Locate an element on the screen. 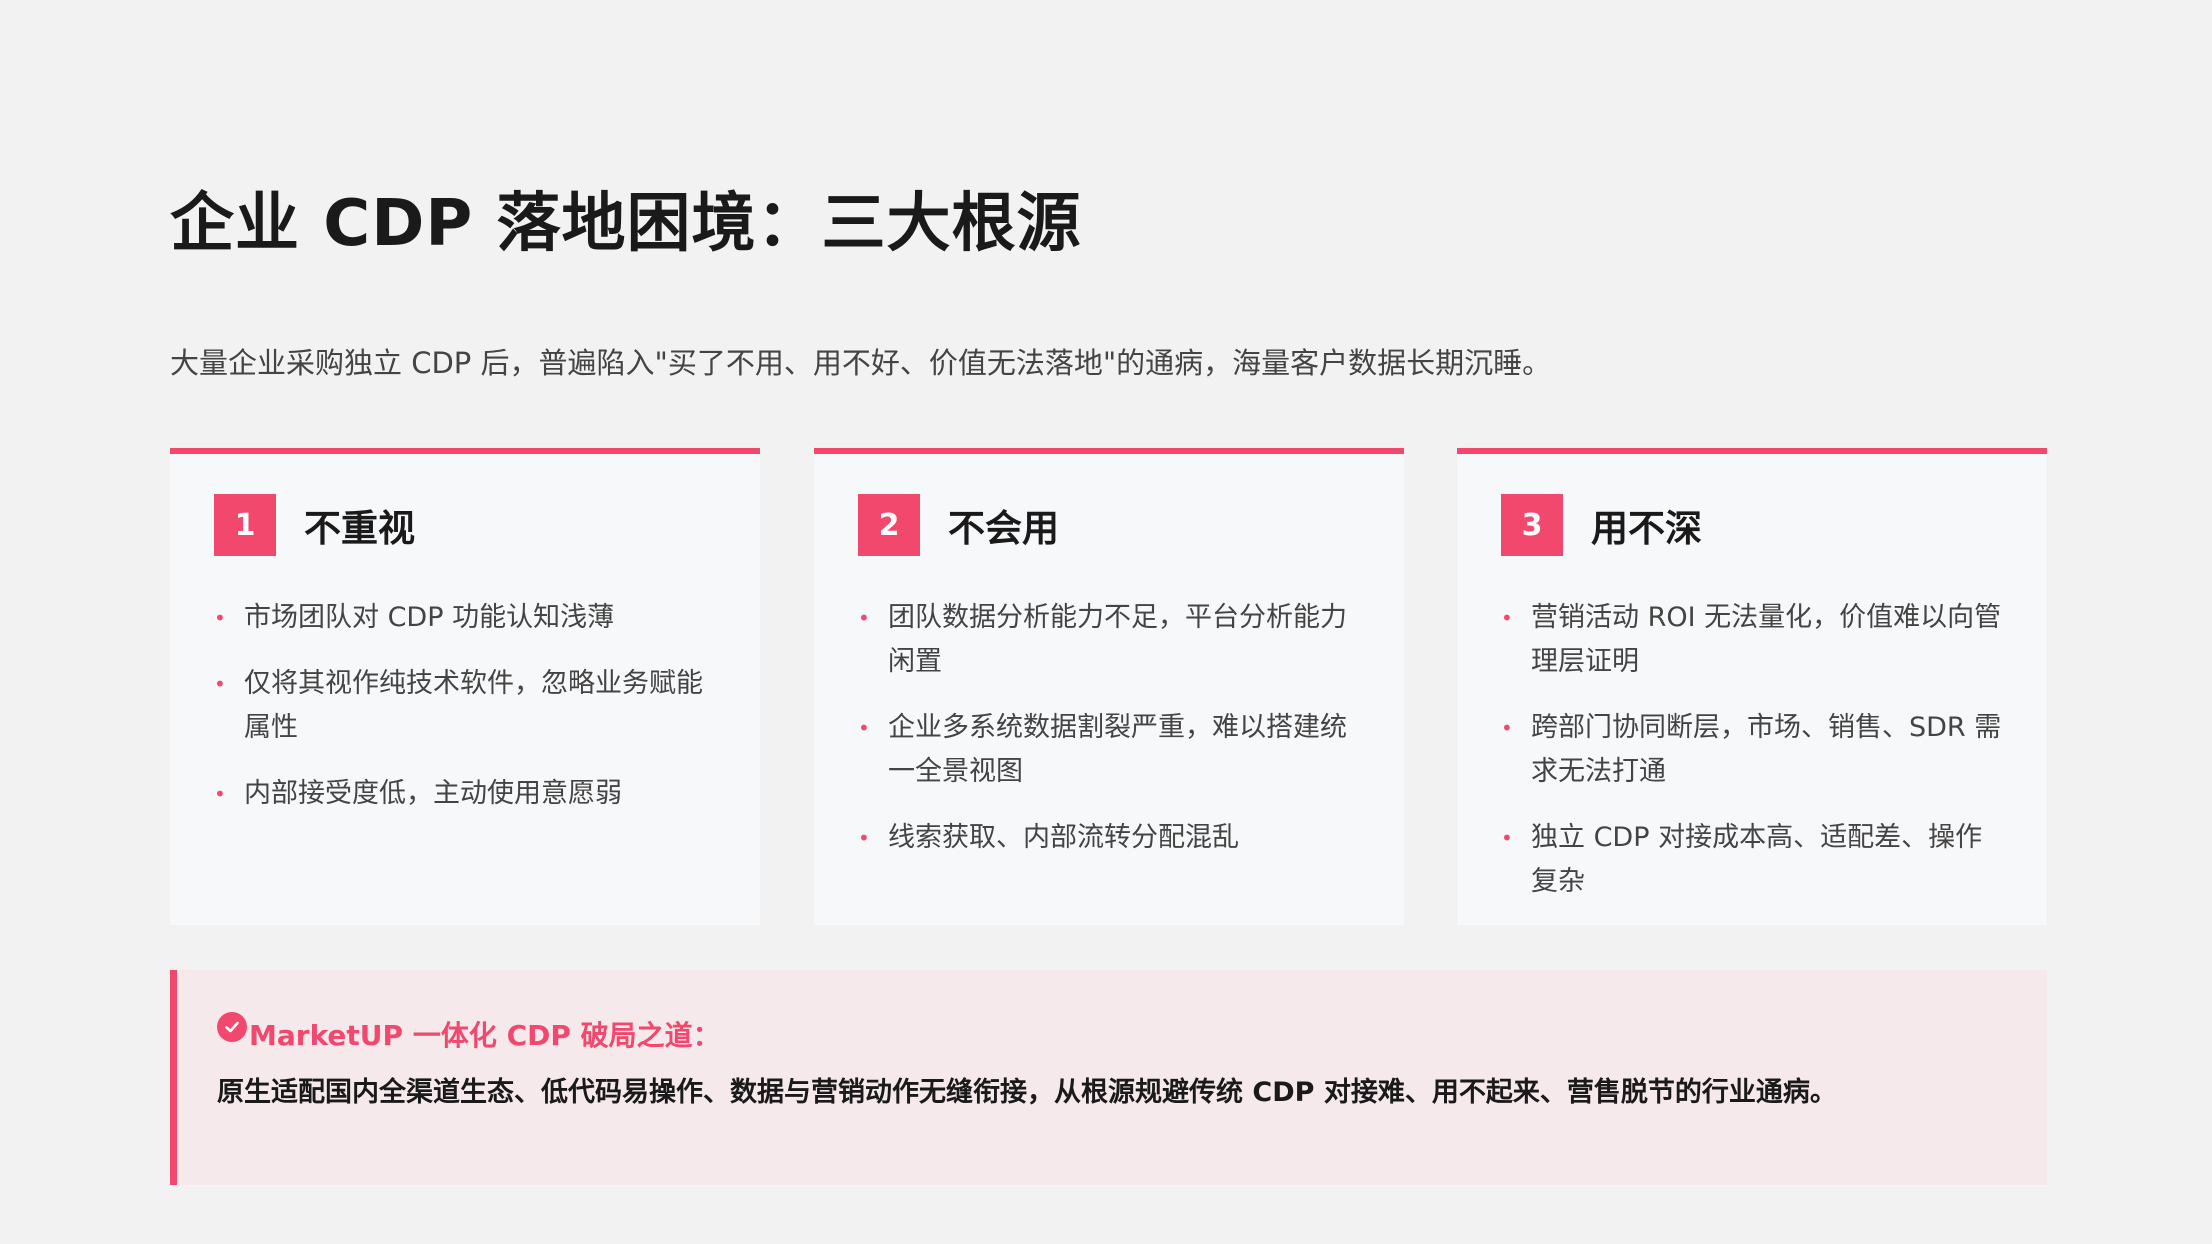 This screenshot has width=2212, height=1244. list-item: • 跨部门协同断层，市场、销售、SDR 需求无法打通 is located at coordinates (1754, 750).